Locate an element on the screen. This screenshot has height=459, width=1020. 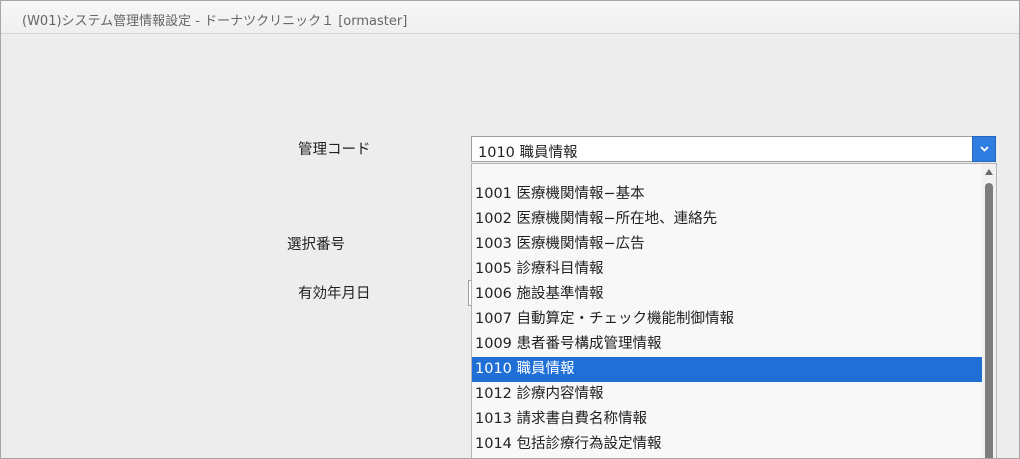
dropdown-option: 1007 自動算定・チェック機能制御情報 is located at coordinates (727, 319).